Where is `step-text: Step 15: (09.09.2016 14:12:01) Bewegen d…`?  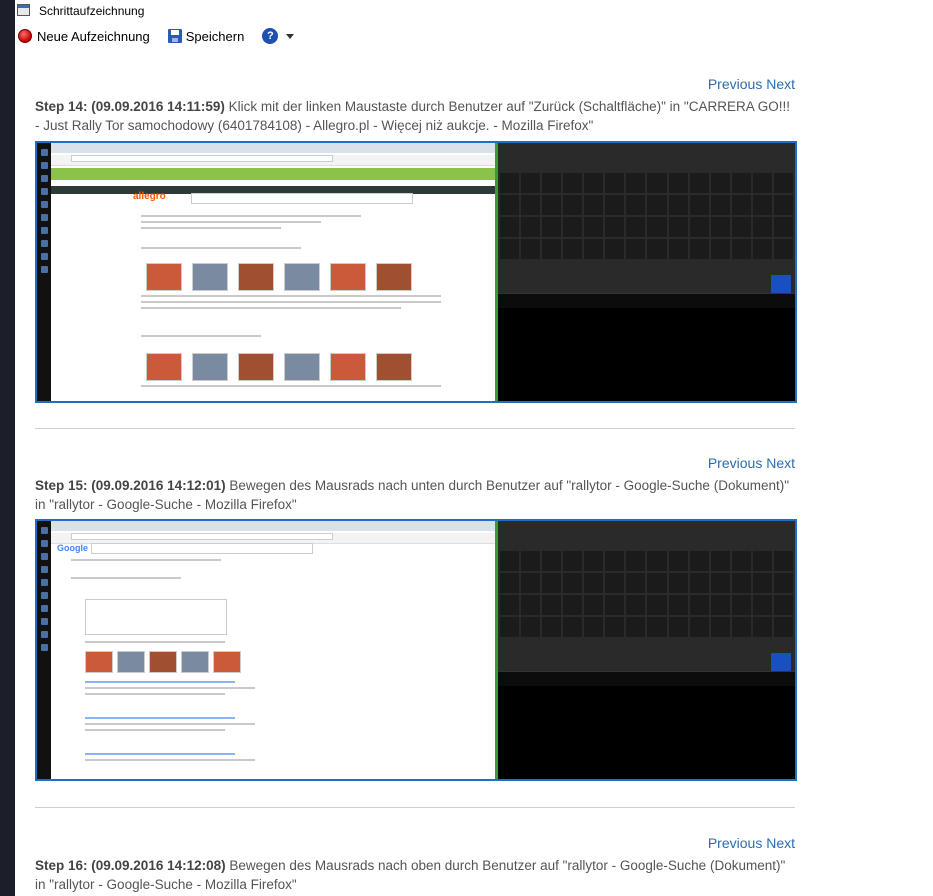
step-text: Step 15: (09.09.2016 14:12:01) Bewegen d… is located at coordinates (415, 495).